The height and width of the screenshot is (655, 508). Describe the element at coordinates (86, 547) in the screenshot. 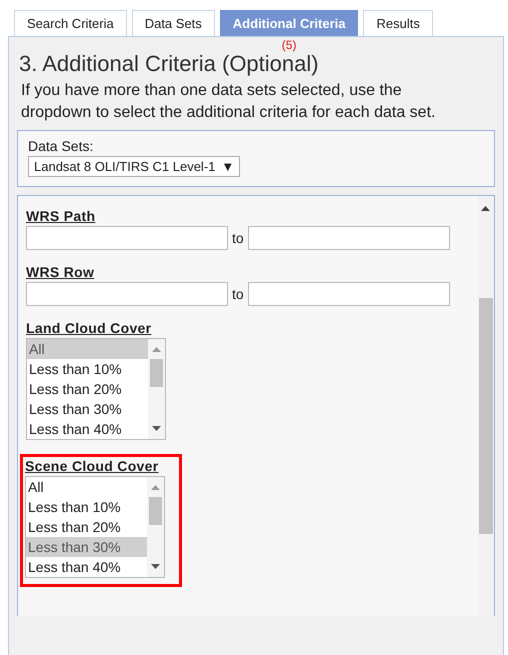

I see `list-option: Less than 30%` at that location.